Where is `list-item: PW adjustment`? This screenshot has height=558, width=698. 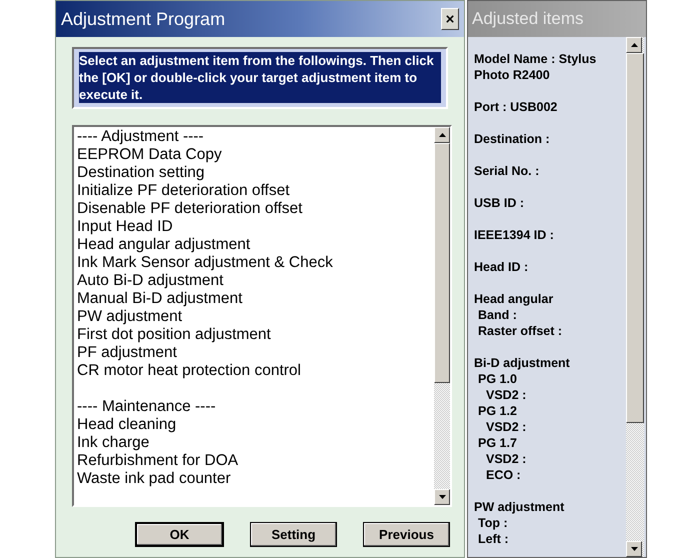 list-item: PW adjustment is located at coordinates (254, 317).